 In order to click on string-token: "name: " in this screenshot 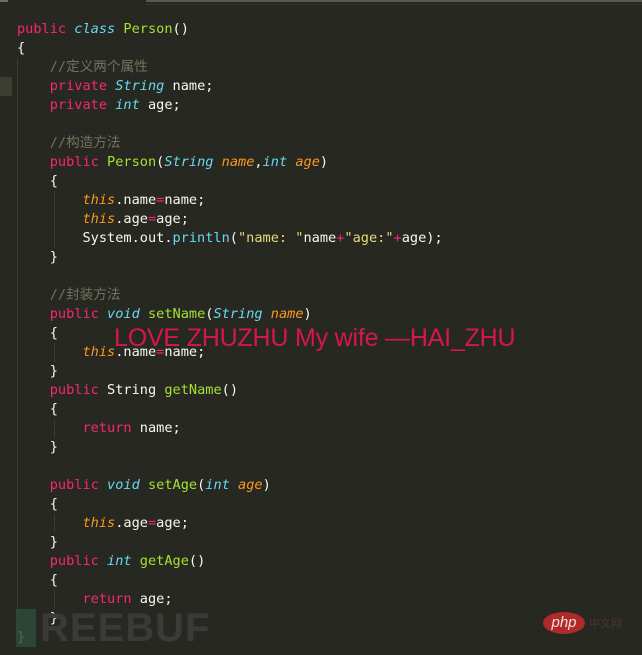, I will do `click(270, 238)`.